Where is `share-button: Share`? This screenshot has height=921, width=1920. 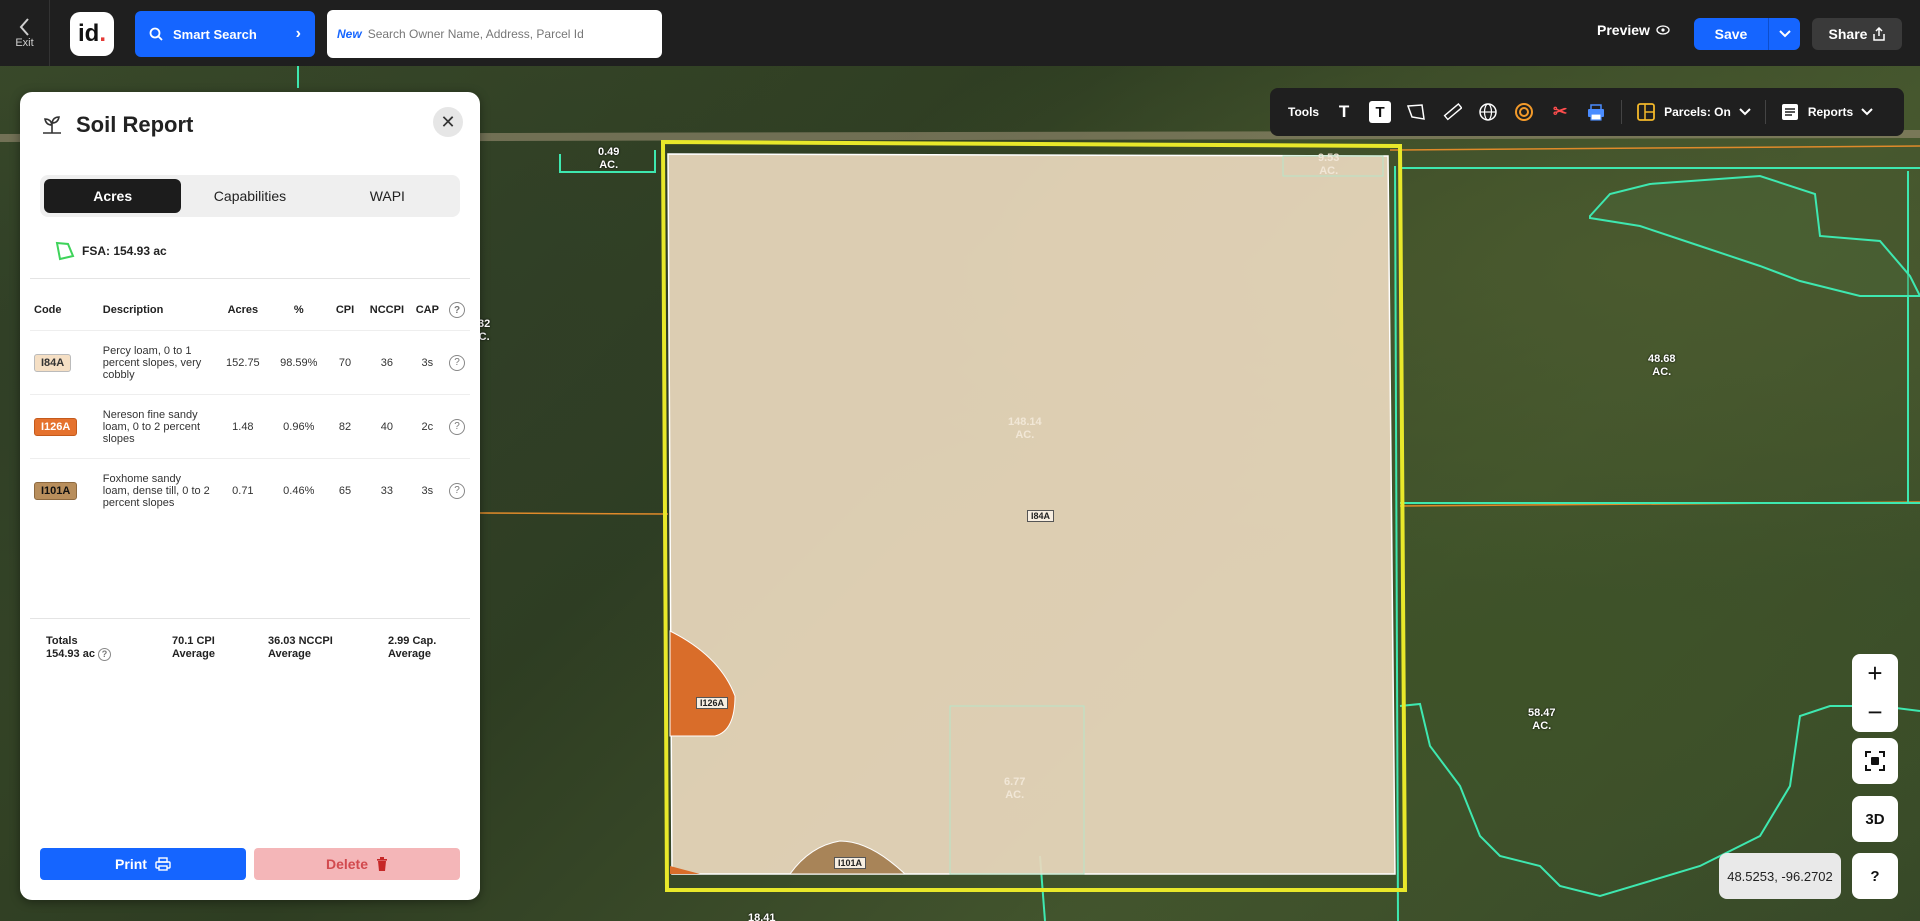 share-button: Share is located at coordinates (1857, 34).